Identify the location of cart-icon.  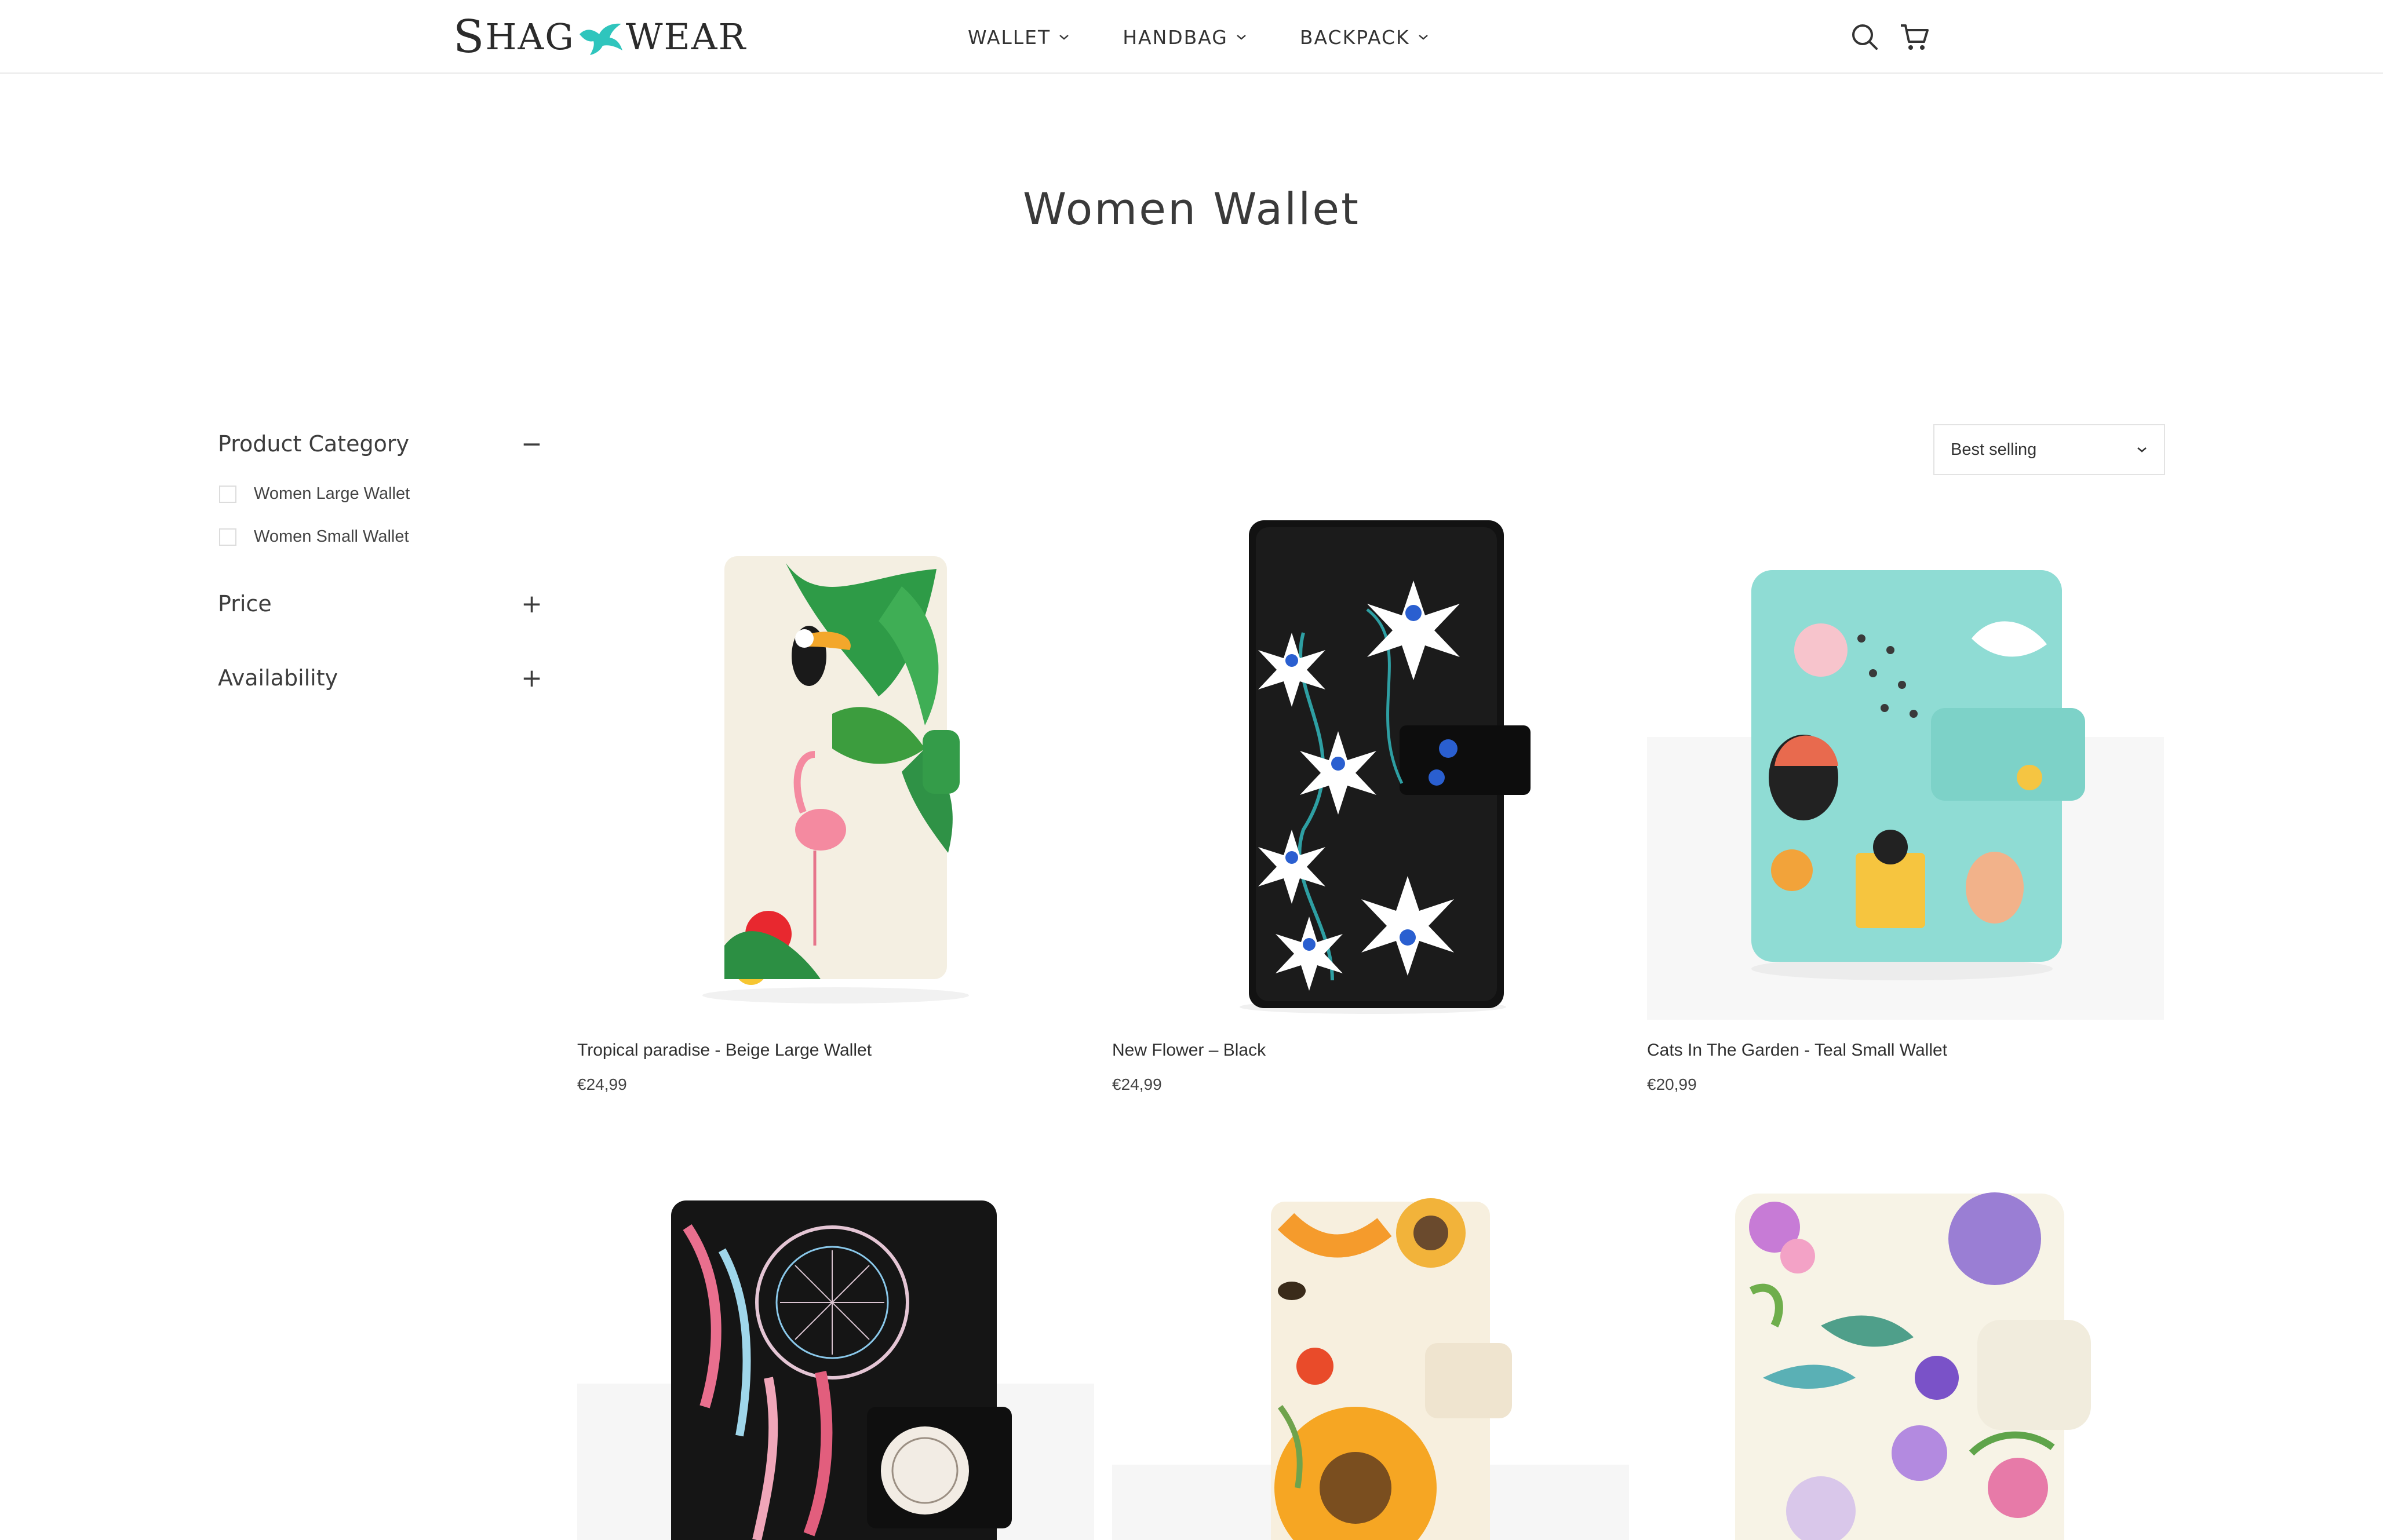
(1915, 37).